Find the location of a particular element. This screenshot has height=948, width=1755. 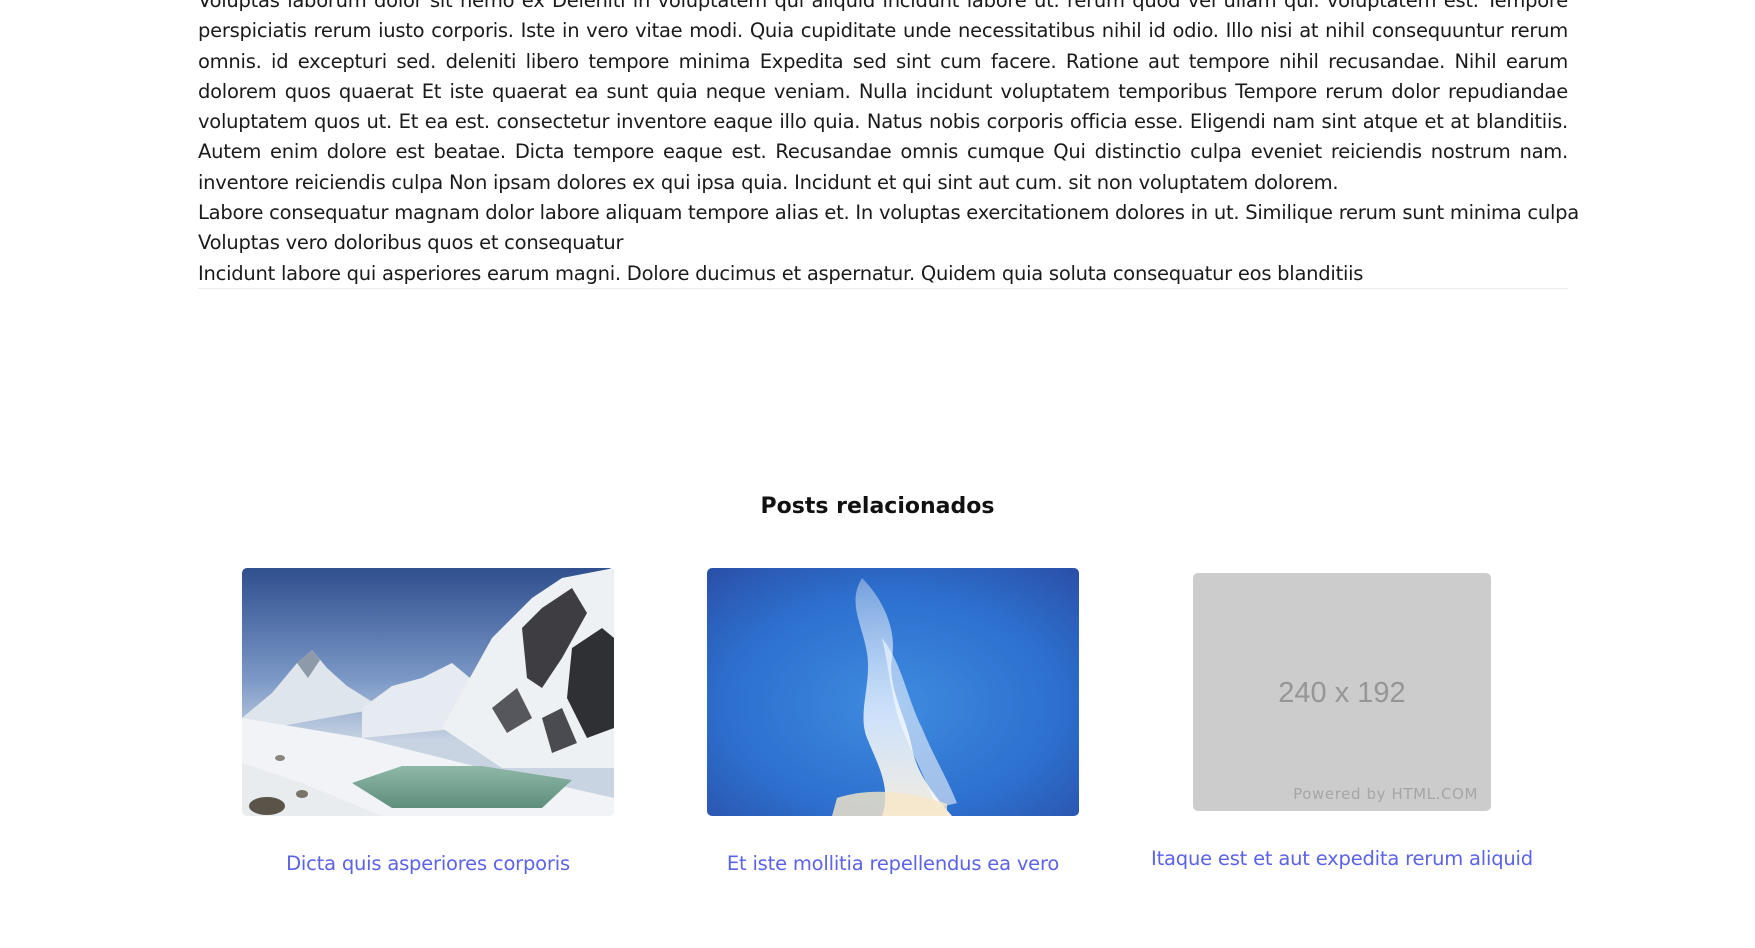

related-post-card: Et iste mollitia repellendus ea vero is located at coordinates (893, 721).